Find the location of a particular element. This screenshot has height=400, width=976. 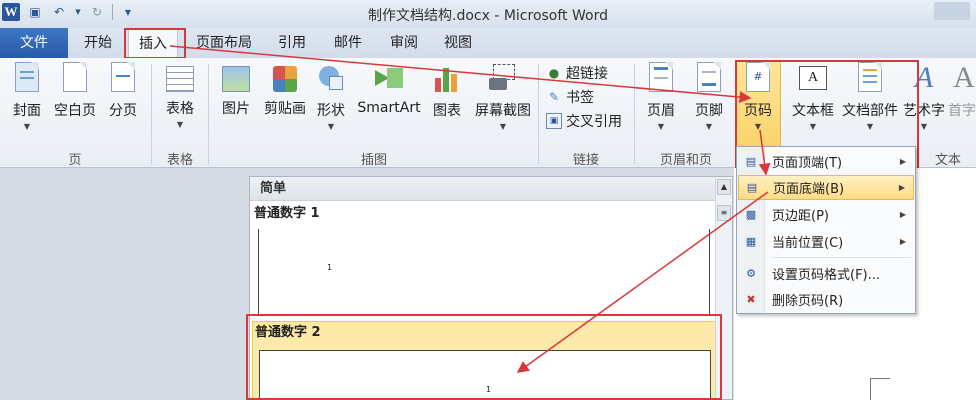

window-title: 制作文档结构.docx - Microsoft Word is located at coordinates (488, 16).